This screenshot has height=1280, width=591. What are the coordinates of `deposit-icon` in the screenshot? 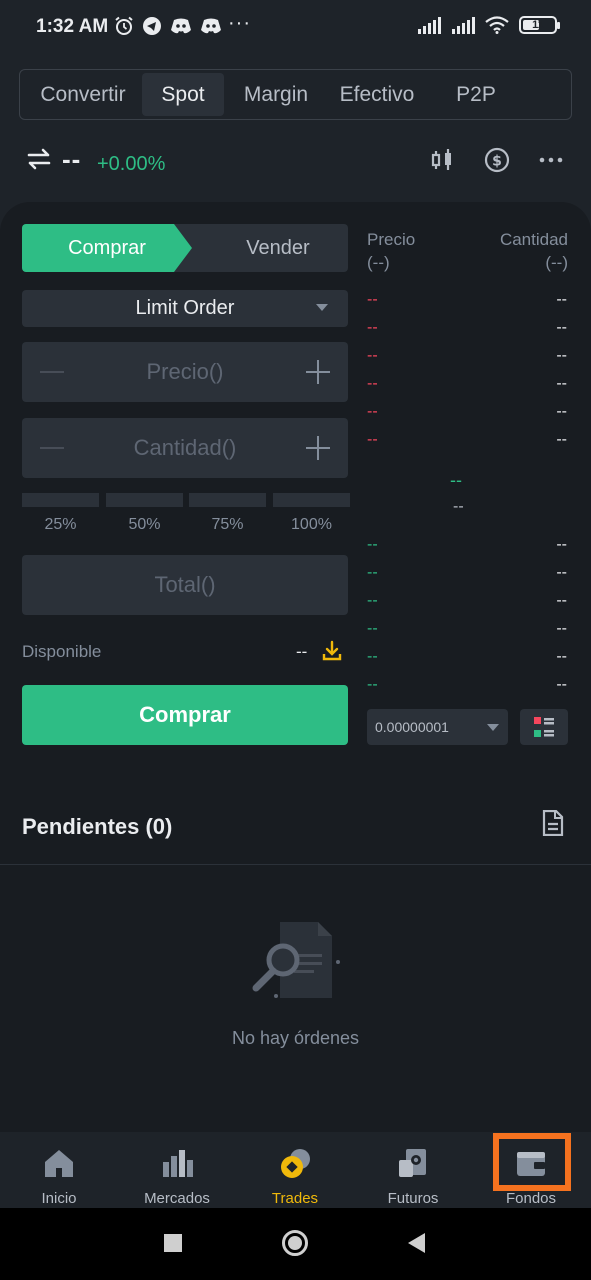 It's located at (332, 651).